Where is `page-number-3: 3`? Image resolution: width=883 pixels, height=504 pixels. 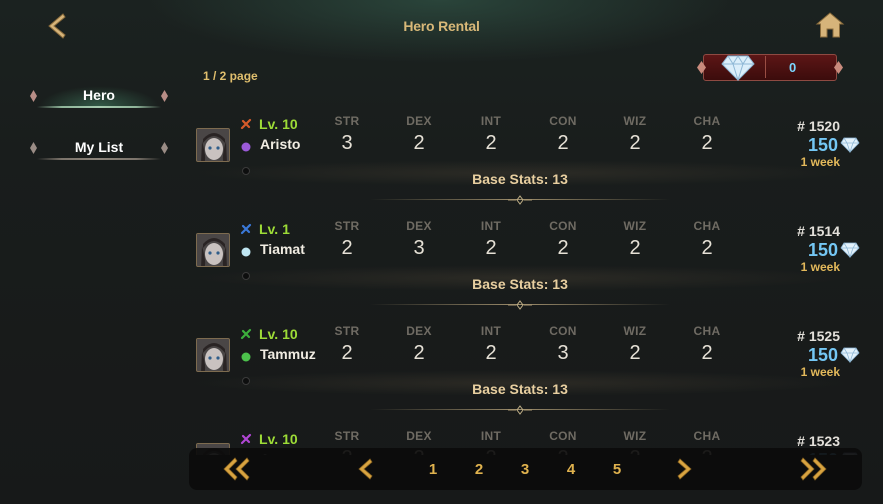
page-number-3: 3 is located at coordinates (525, 469).